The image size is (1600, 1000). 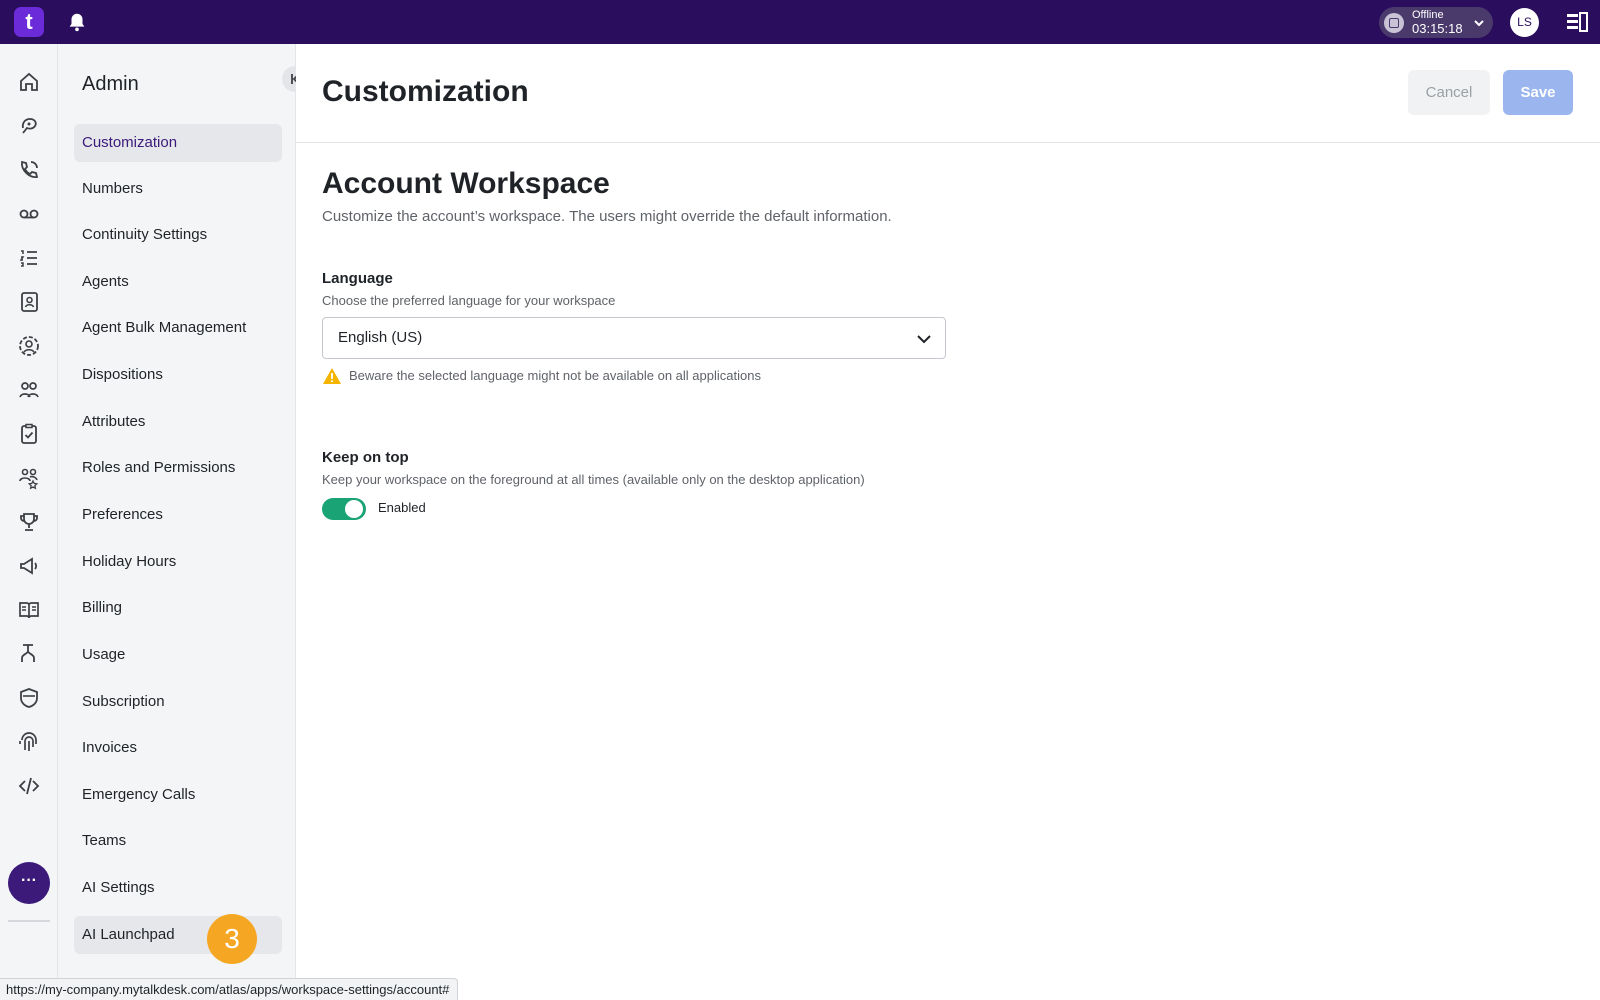 What do you see at coordinates (29, 786) in the screenshot?
I see `code-icon` at bounding box center [29, 786].